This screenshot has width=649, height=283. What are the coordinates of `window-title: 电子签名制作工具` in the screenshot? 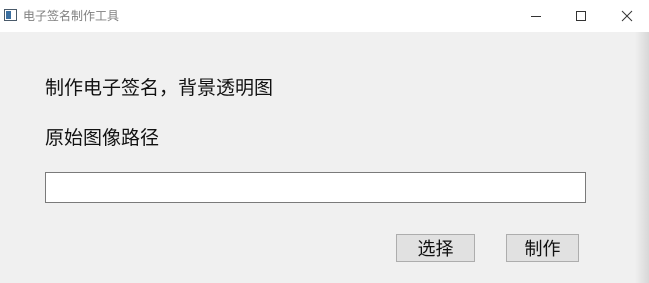 It's located at (71, 16).